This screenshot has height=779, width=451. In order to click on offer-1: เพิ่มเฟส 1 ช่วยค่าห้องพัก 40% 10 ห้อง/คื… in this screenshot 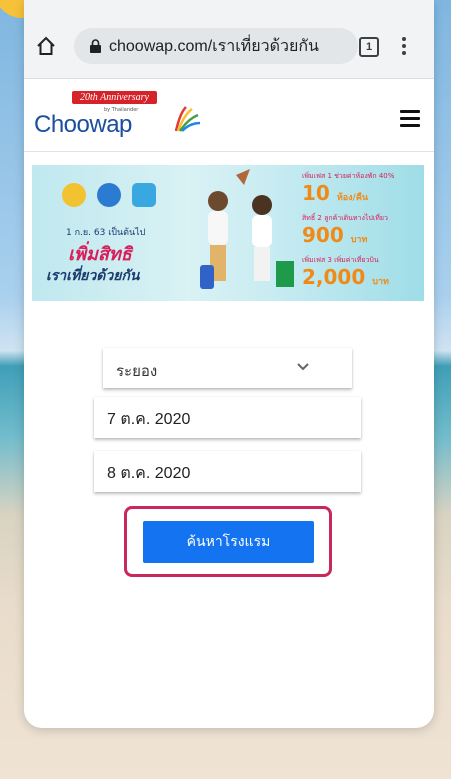, I will do `click(362, 190)`.